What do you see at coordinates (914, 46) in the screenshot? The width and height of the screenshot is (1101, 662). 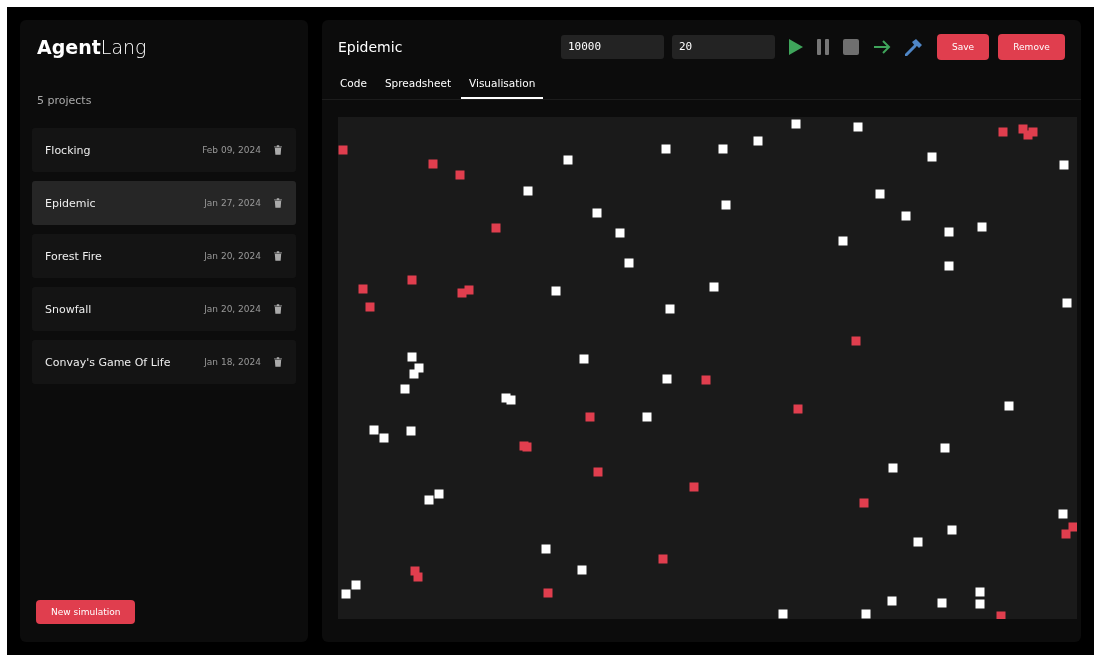 I see `hammer-icon` at bounding box center [914, 46].